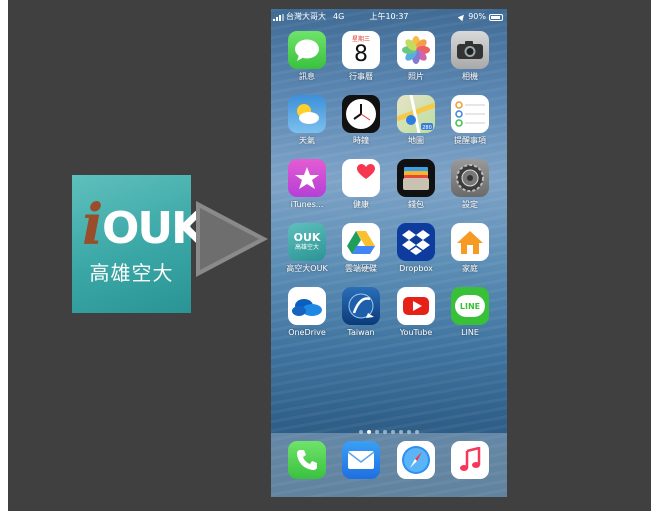  I want to click on ouk-icon-sub: 高雄空大, so click(306, 247).